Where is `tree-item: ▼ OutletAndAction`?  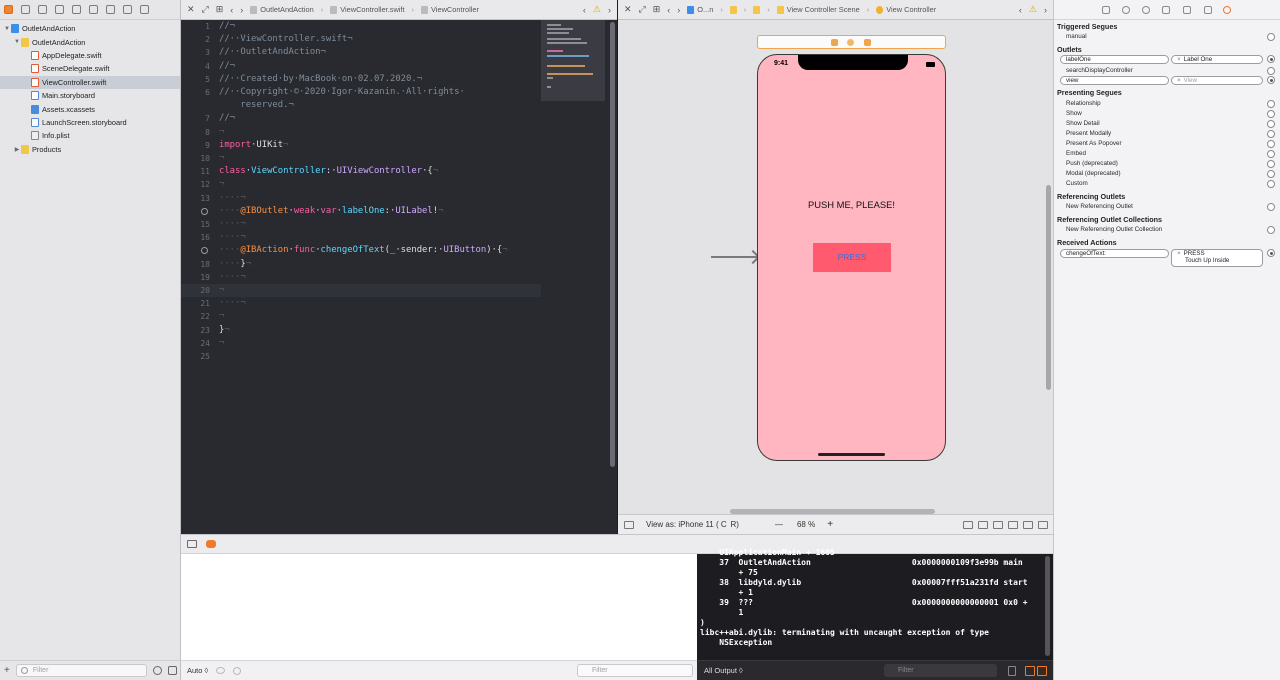 tree-item: ▼ OutletAndAction is located at coordinates (90, 28).